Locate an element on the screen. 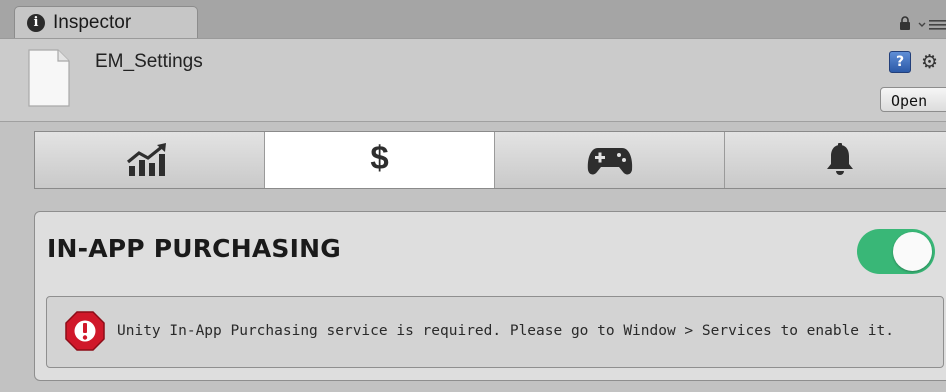 The width and height of the screenshot is (946, 392). file-icon is located at coordinates (49, 78).